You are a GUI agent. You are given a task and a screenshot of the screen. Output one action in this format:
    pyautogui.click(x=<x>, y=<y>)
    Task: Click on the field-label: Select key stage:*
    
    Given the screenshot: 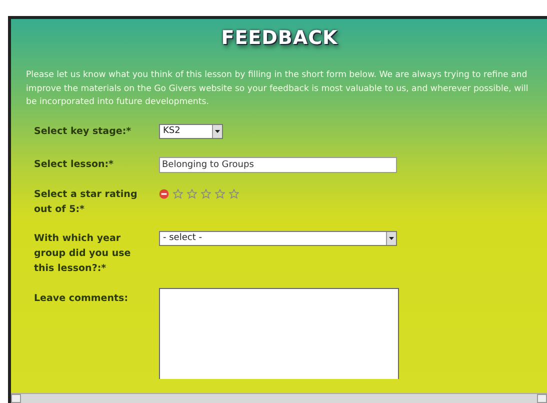 What is the action you would take?
    pyautogui.click(x=83, y=131)
    